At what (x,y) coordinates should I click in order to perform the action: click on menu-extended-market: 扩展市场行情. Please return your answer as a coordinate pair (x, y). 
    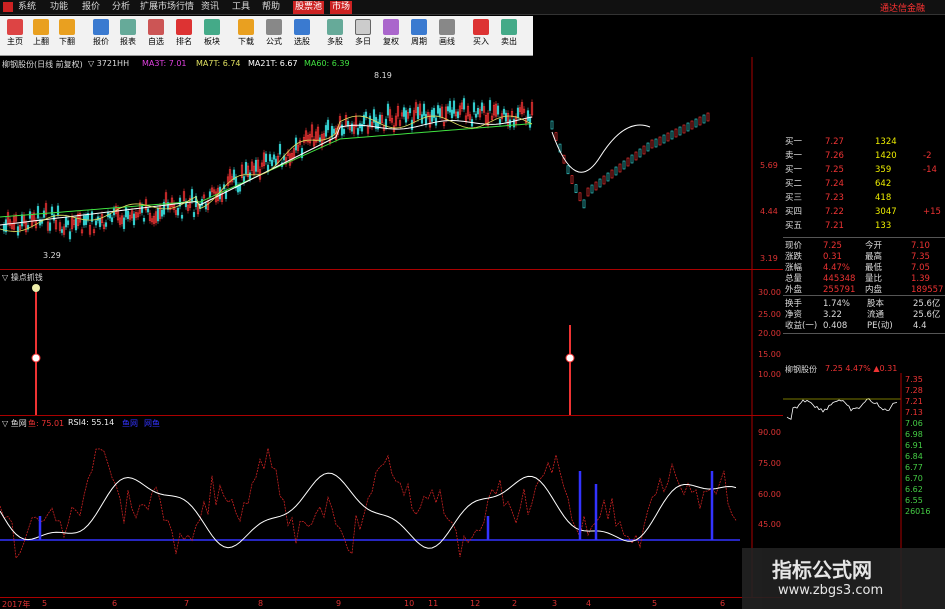
    Looking at the image, I should click on (167, 7).